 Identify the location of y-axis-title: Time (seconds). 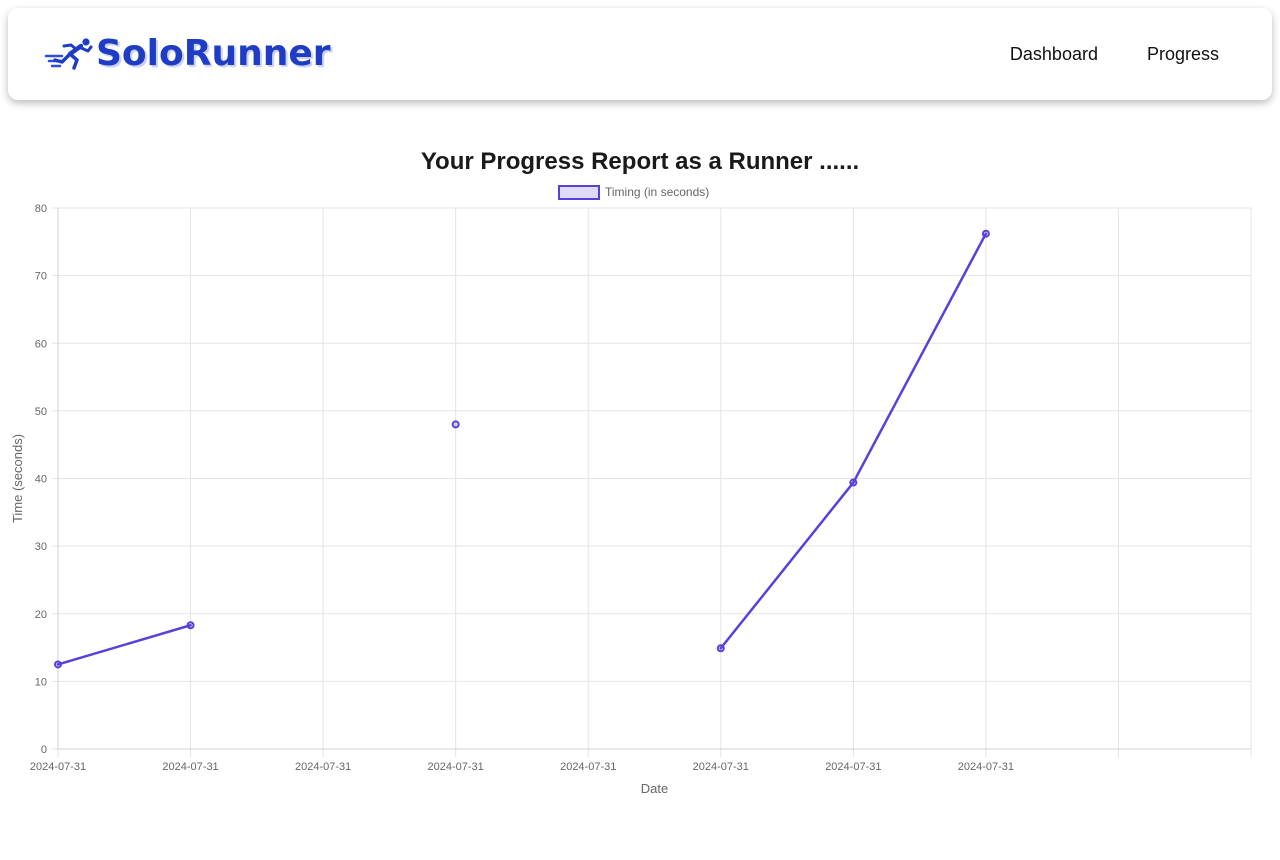
(17, 478).